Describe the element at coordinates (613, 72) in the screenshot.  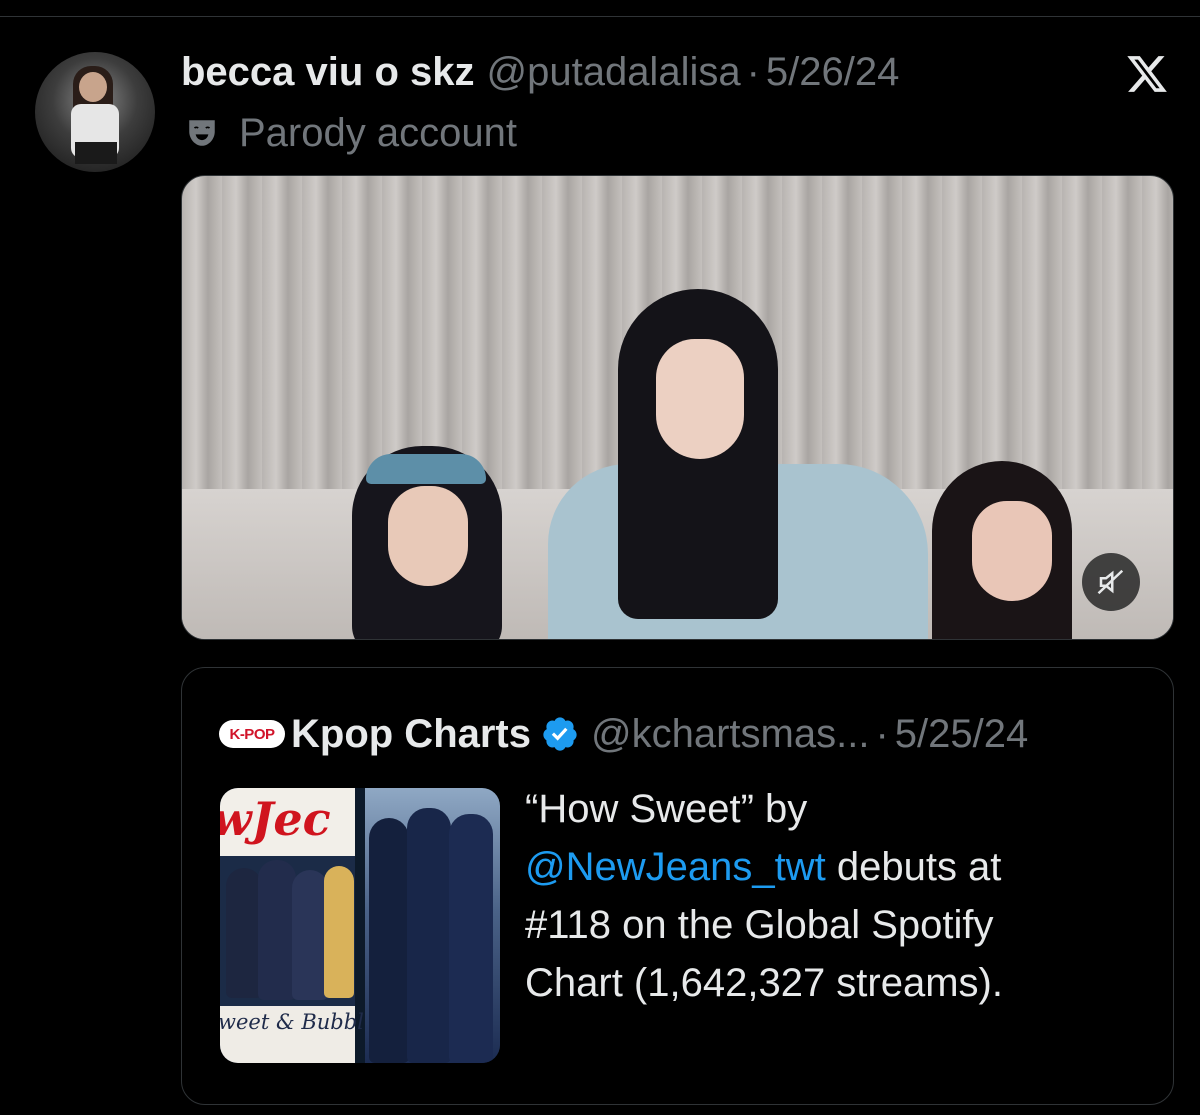
I see `author-handle: @putadalalisa` at that location.